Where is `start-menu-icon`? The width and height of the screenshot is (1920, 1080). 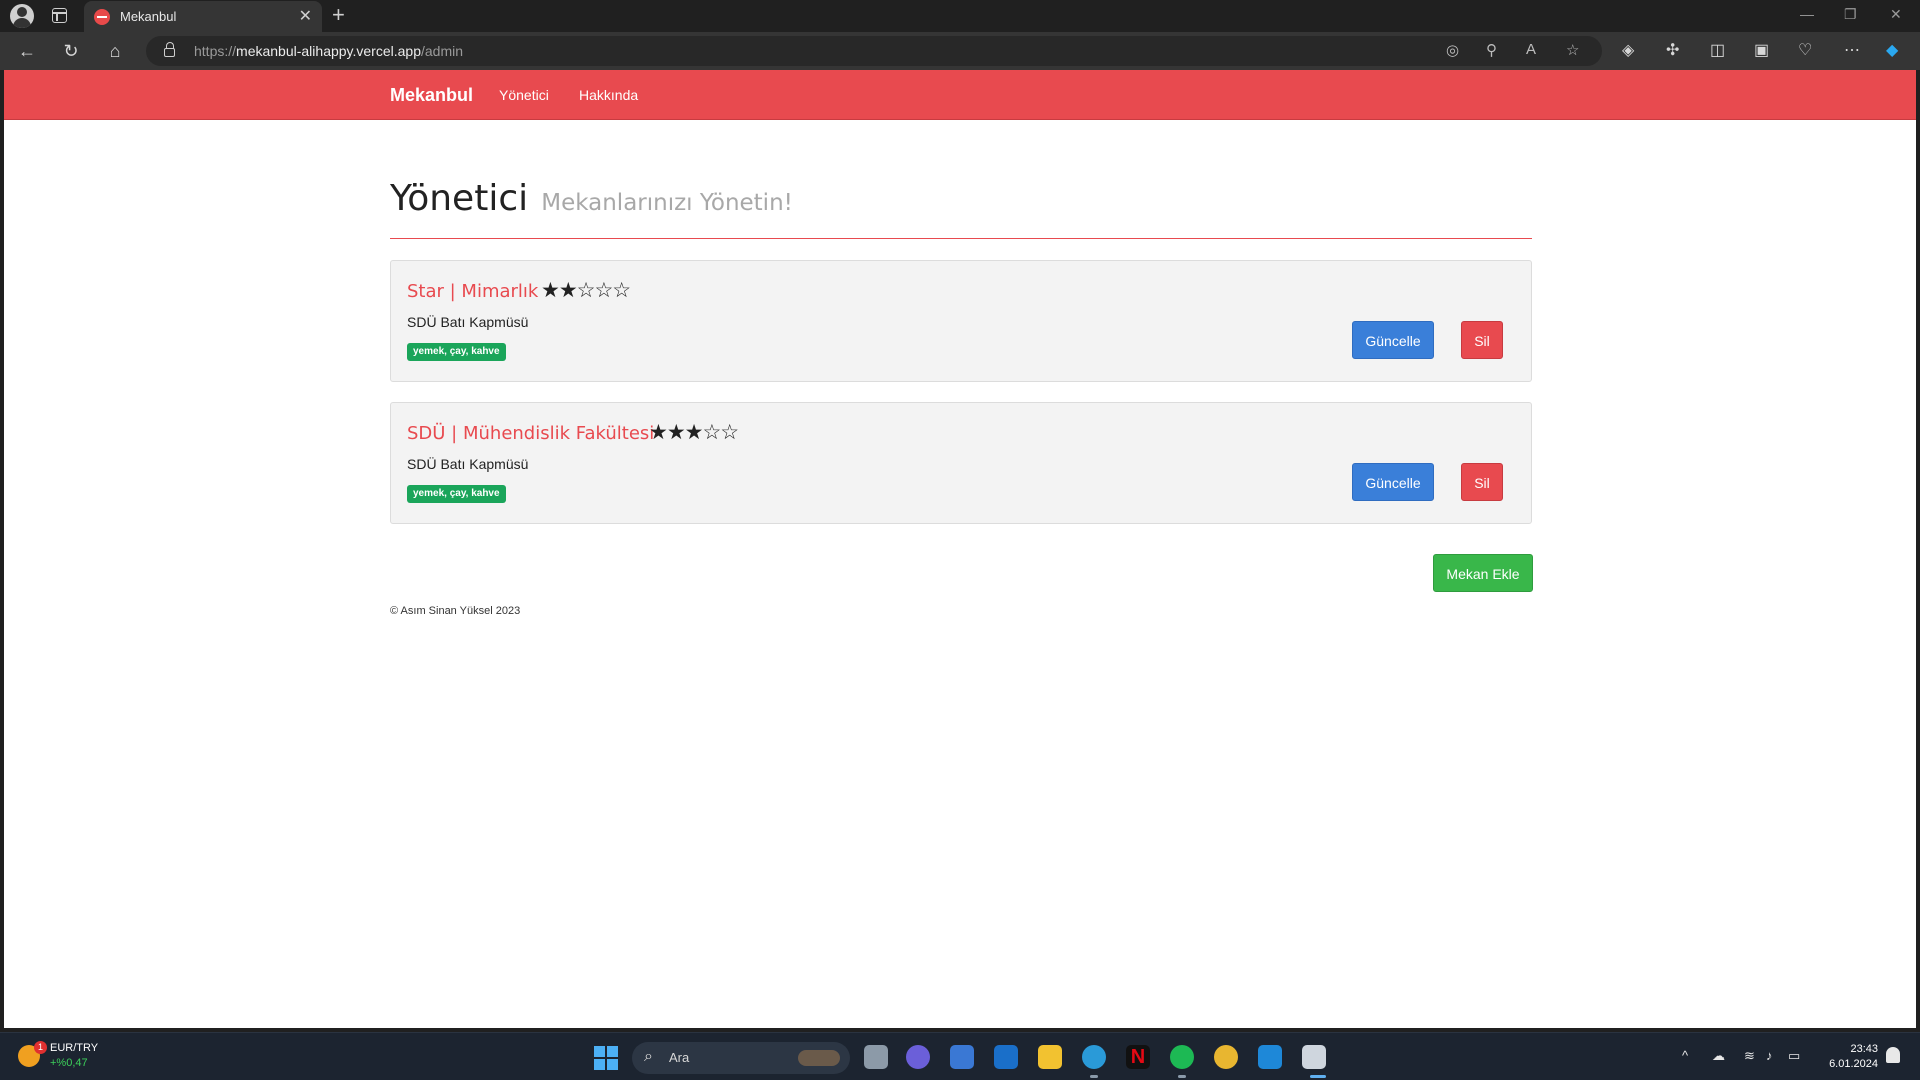 start-menu-icon is located at coordinates (606, 1058).